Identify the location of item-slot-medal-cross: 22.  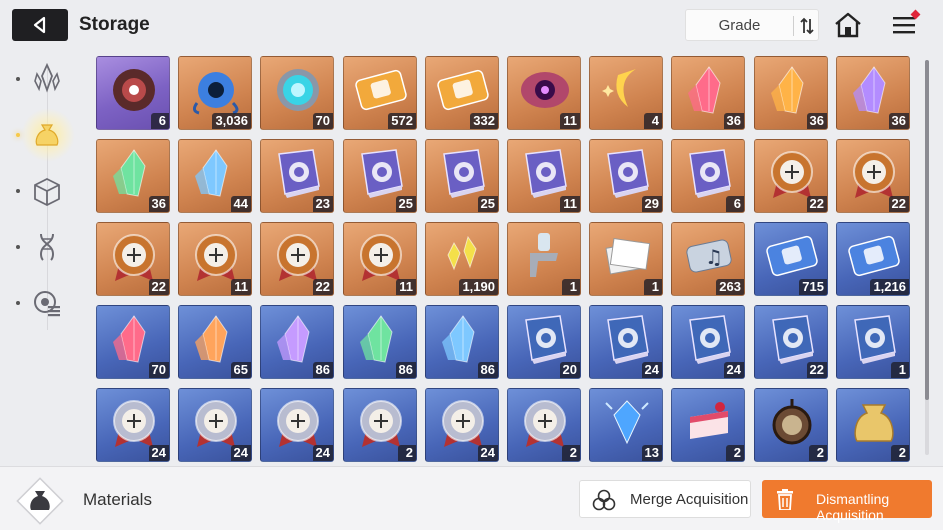
(297, 259).